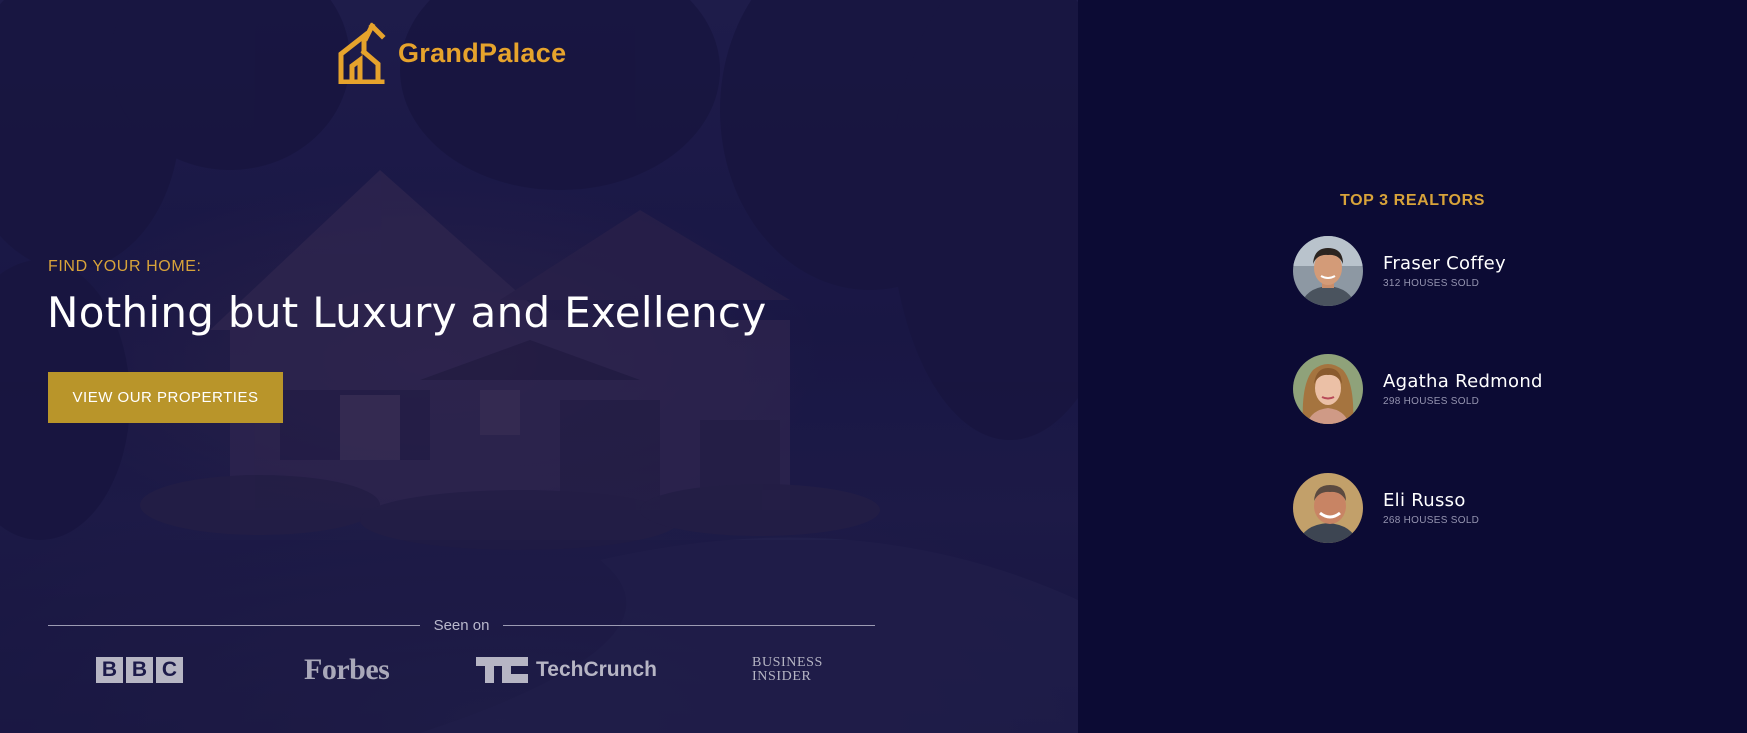 This screenshot has height=733, width=1747. What do you see at coordinates (782, 676) in the screenshot?
I see `business-insider-line2: INSIDER` at bounding box center [782, 676].